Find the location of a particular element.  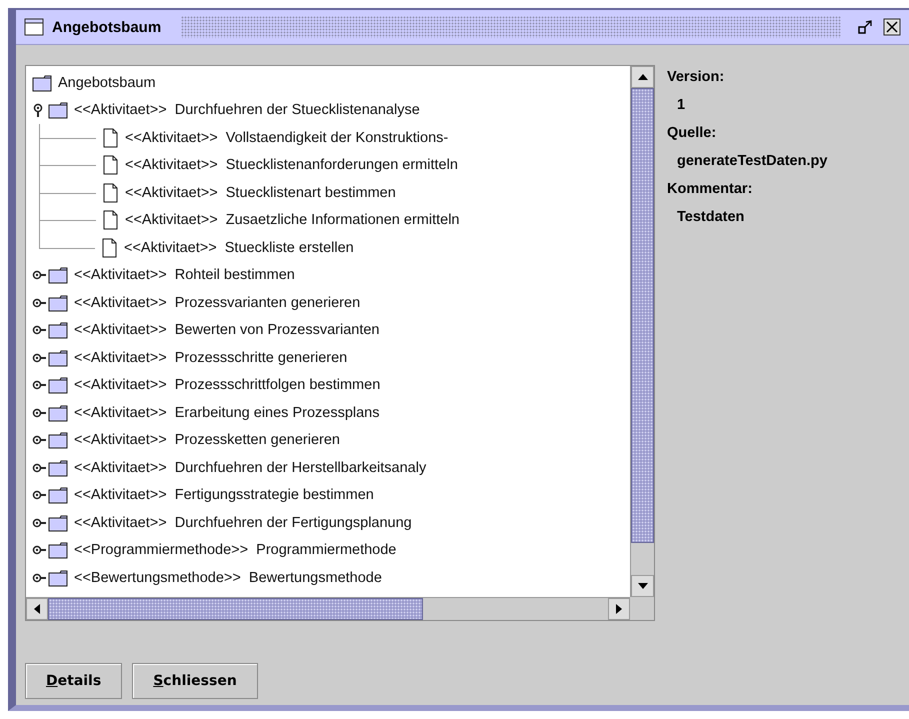

scroll-up-button is located at coordinates (642, 77).